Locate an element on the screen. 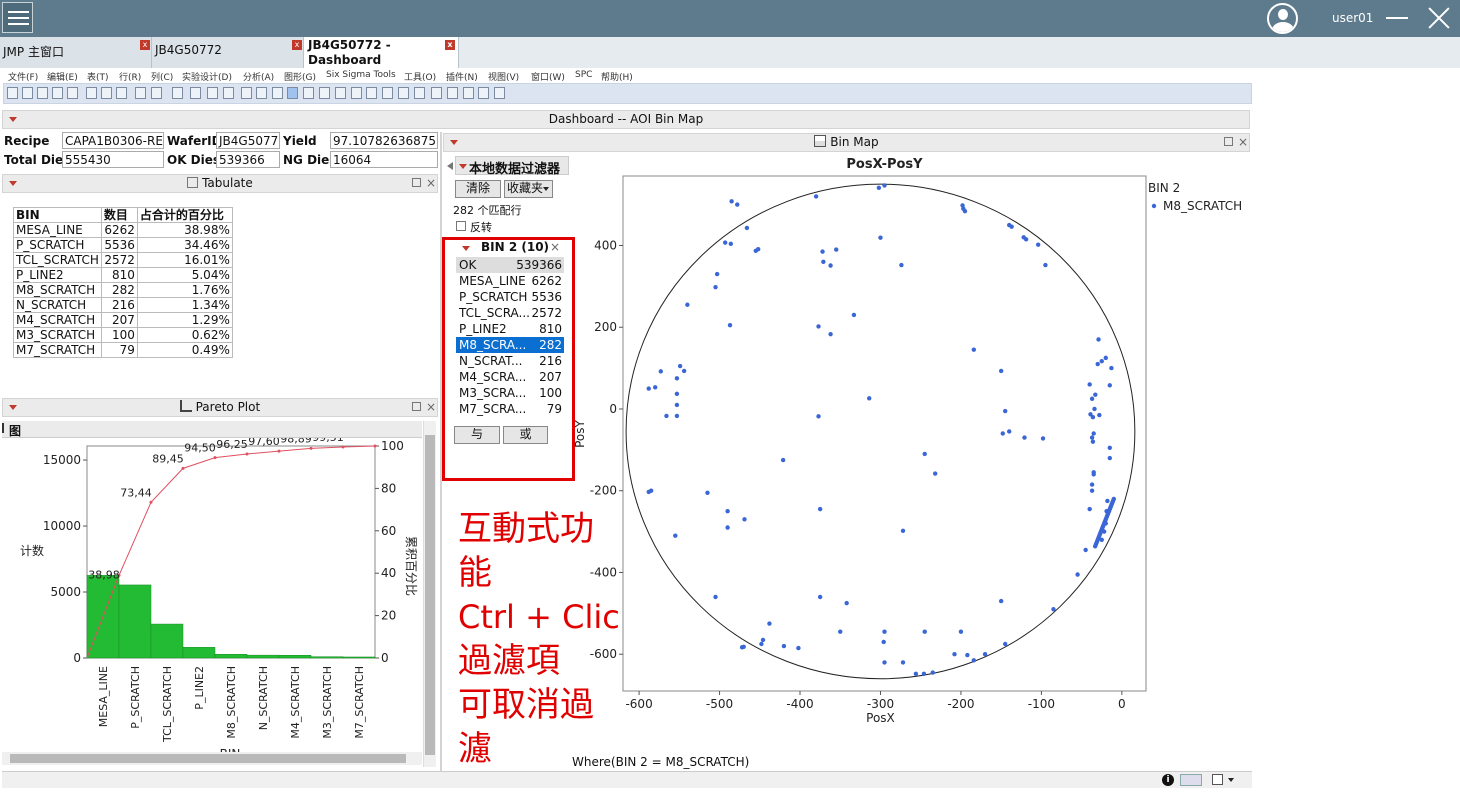 This screenshot has height=793, width=1460. menu-six-sigma: Six Sigma Tools is located at coordinates (361, 75).